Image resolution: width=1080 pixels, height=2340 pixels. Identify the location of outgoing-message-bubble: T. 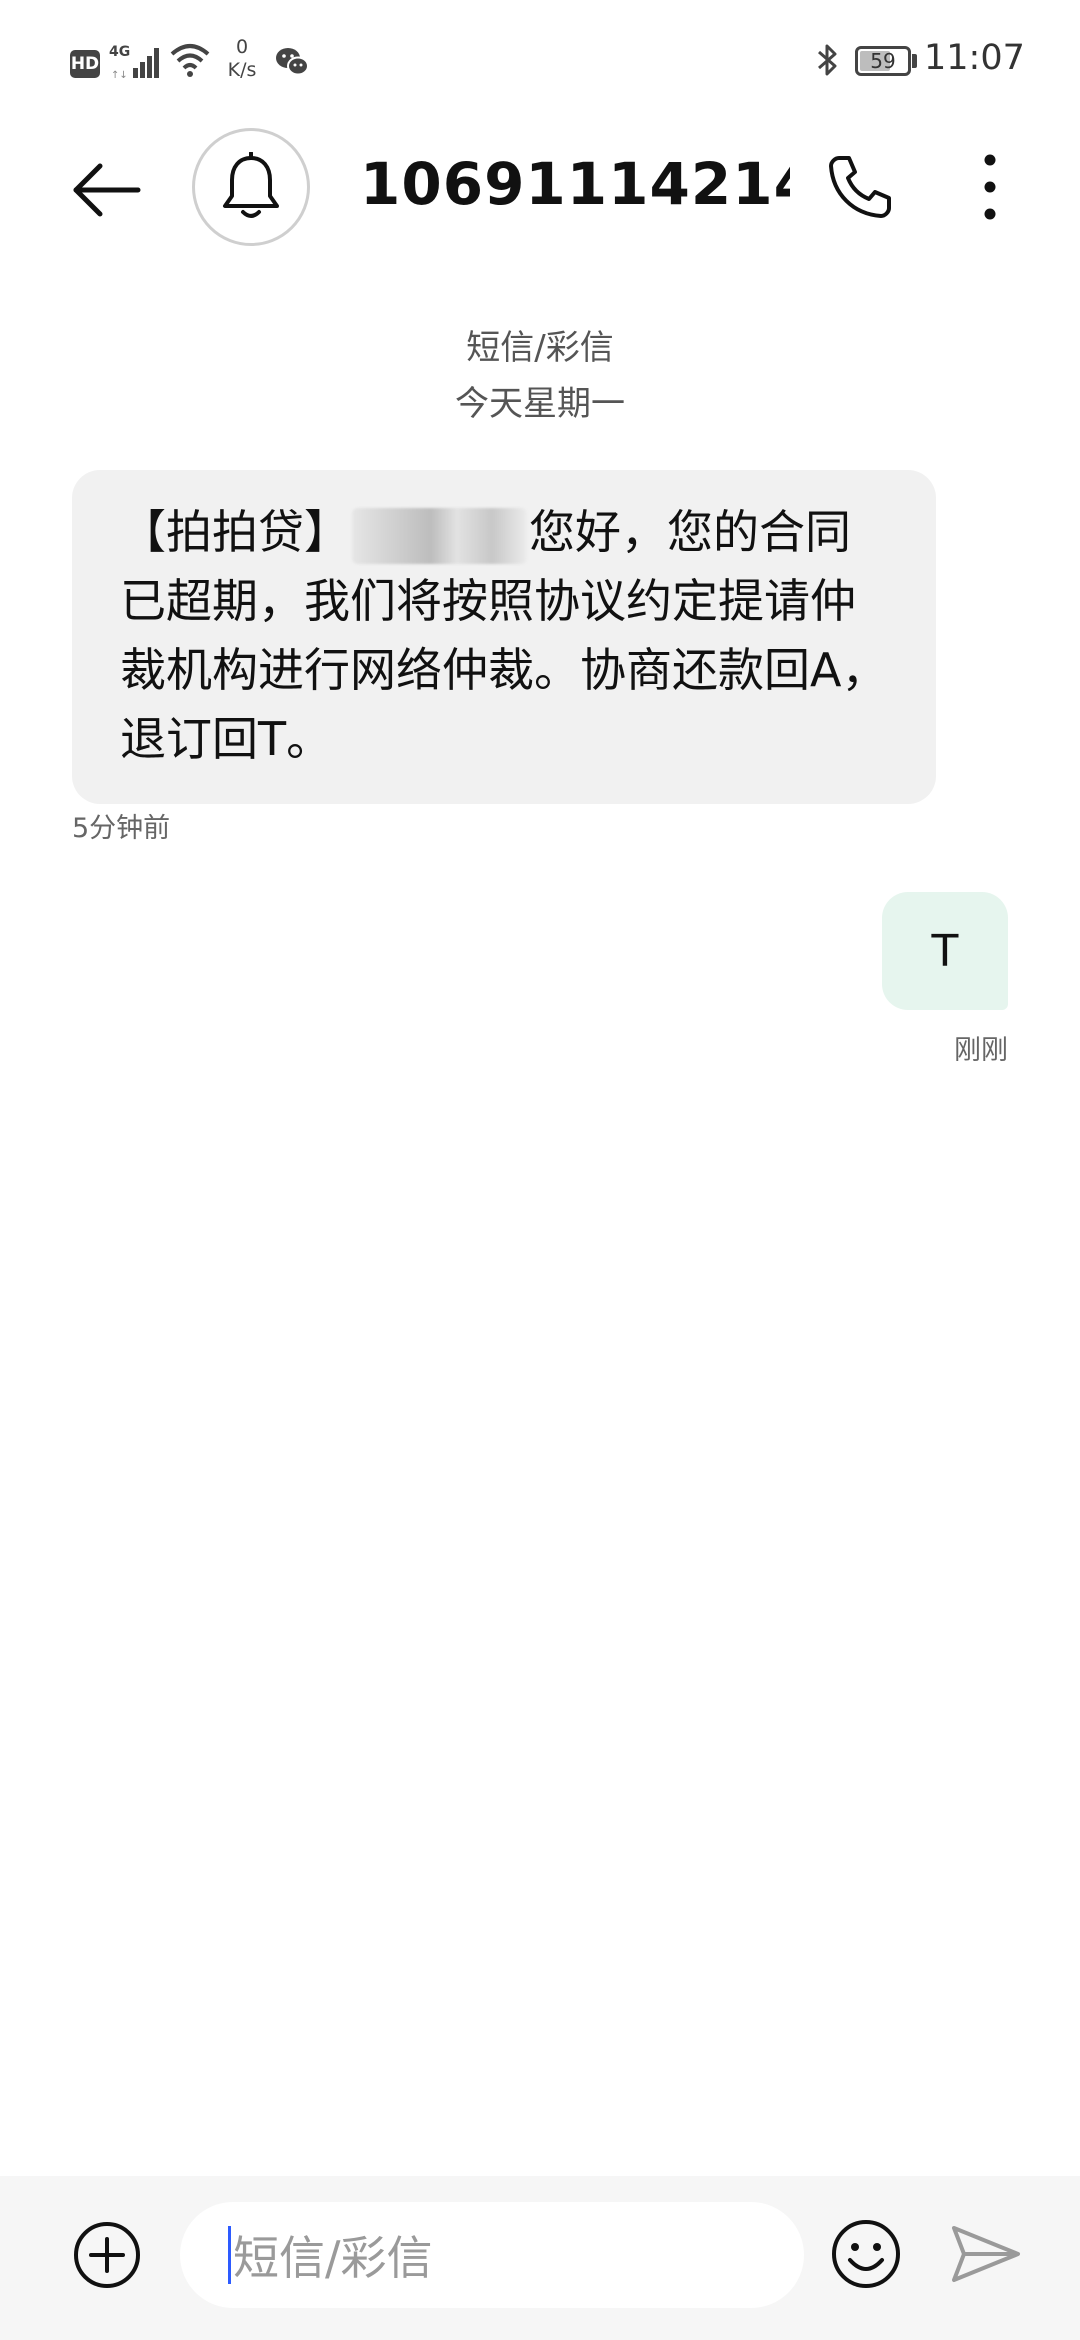
(945, 951).